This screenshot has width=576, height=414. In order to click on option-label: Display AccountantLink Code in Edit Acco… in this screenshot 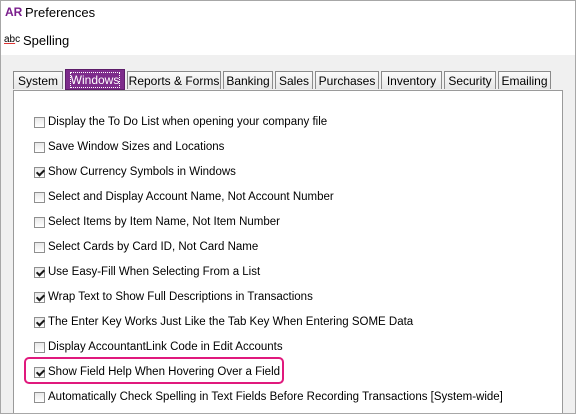, I will do `click(165, 347)`.